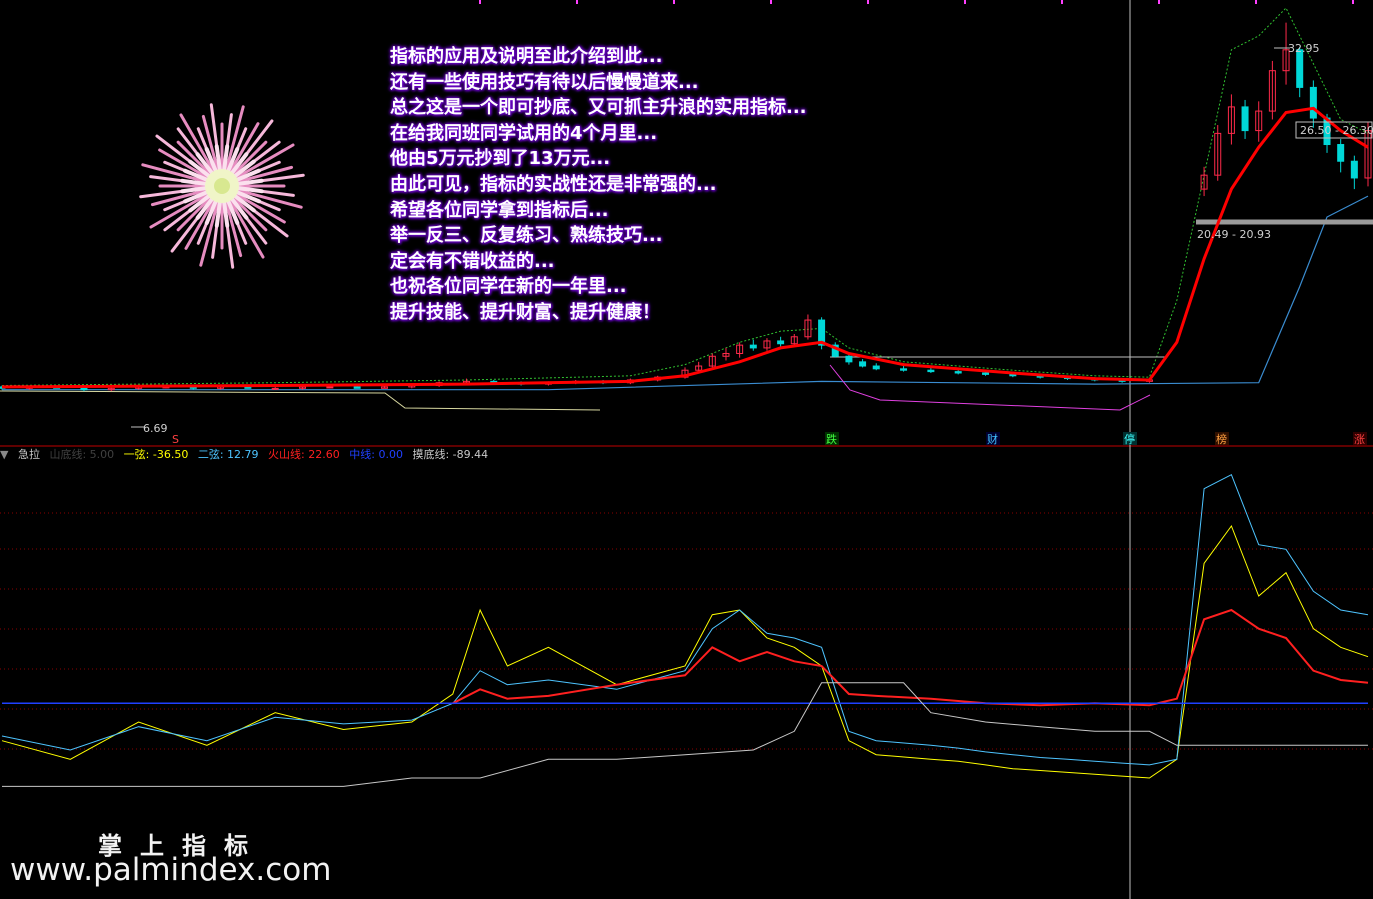  What do you see at coordinates (300, 400) in the screenshot?
I see `upper-band-line` at bounding box center [300, 400].